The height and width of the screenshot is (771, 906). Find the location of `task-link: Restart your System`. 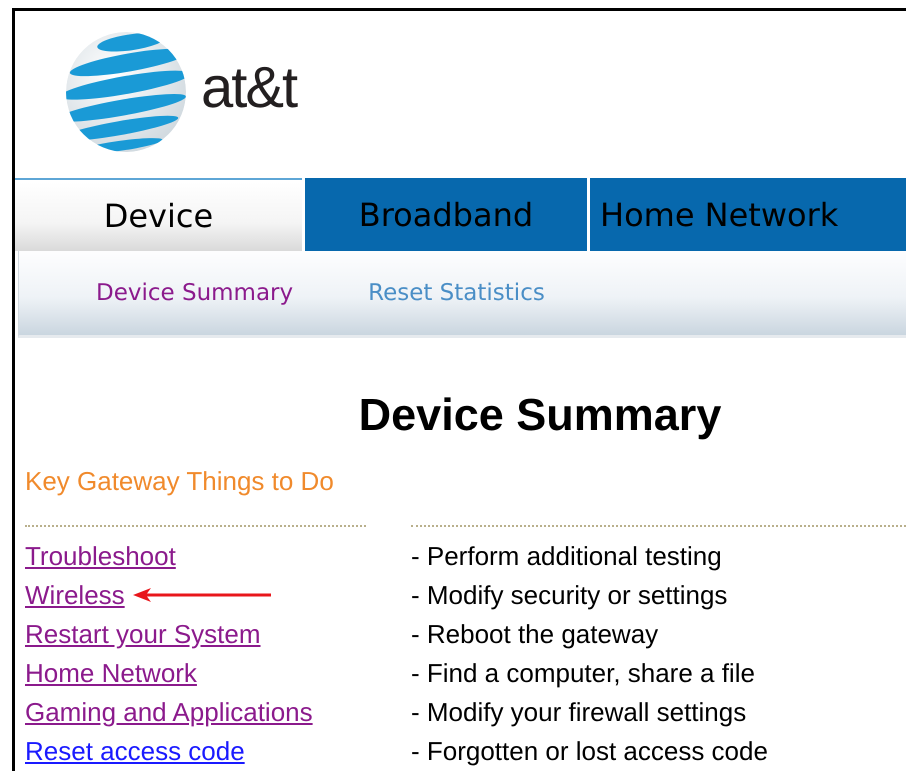

task-link: Restart your System is located at coordinates (143, 634).